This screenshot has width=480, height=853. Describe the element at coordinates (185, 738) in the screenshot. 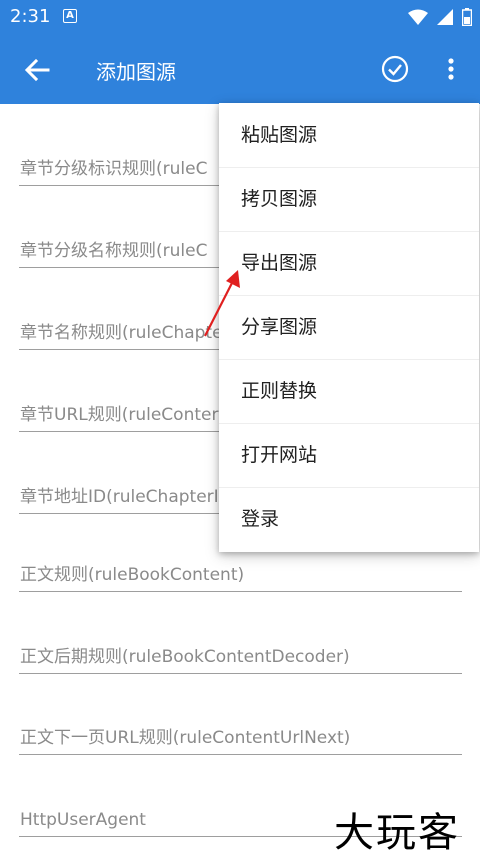

I see `field-label: 正文下一页URL规则(ruleContentUrlNext)` at that location.